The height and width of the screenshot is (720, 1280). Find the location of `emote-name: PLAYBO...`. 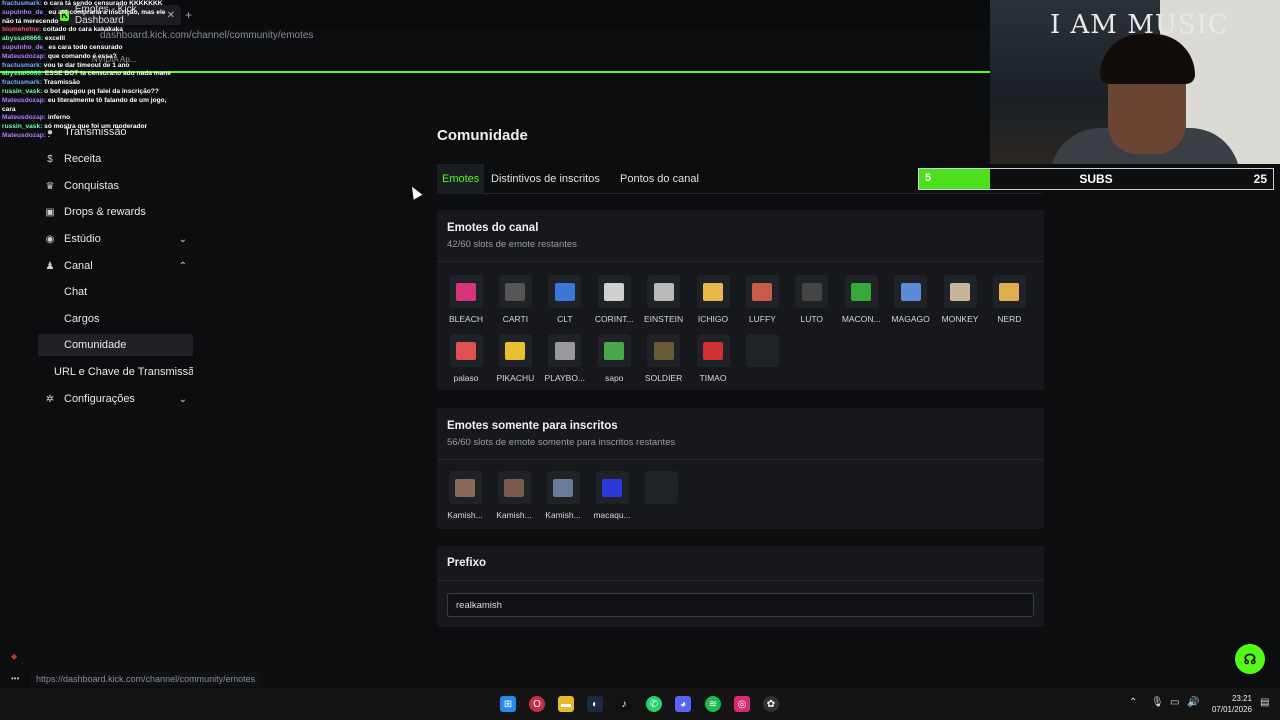

emote-name: PLAYBO... is located at coordinates (565, 378).